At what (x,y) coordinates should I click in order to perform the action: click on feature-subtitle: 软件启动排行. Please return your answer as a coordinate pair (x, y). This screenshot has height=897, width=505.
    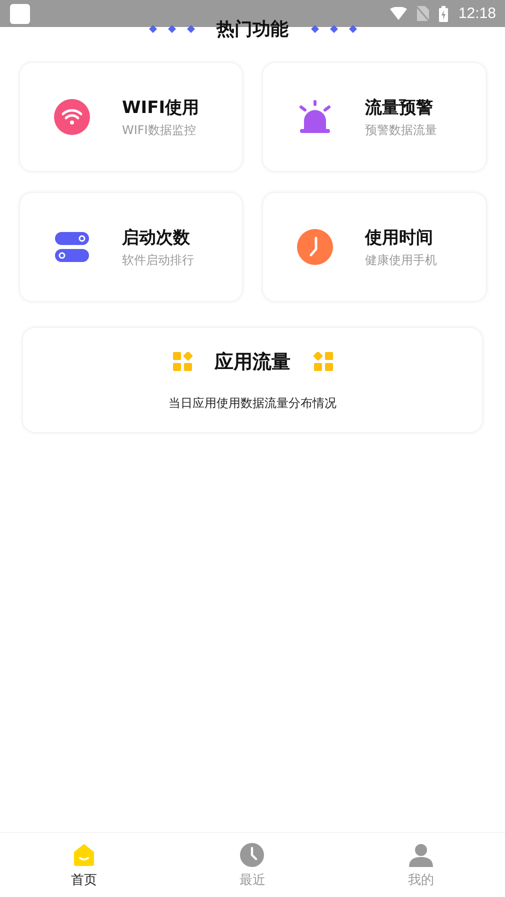
    Looking at the image, I should click on (158, 260).